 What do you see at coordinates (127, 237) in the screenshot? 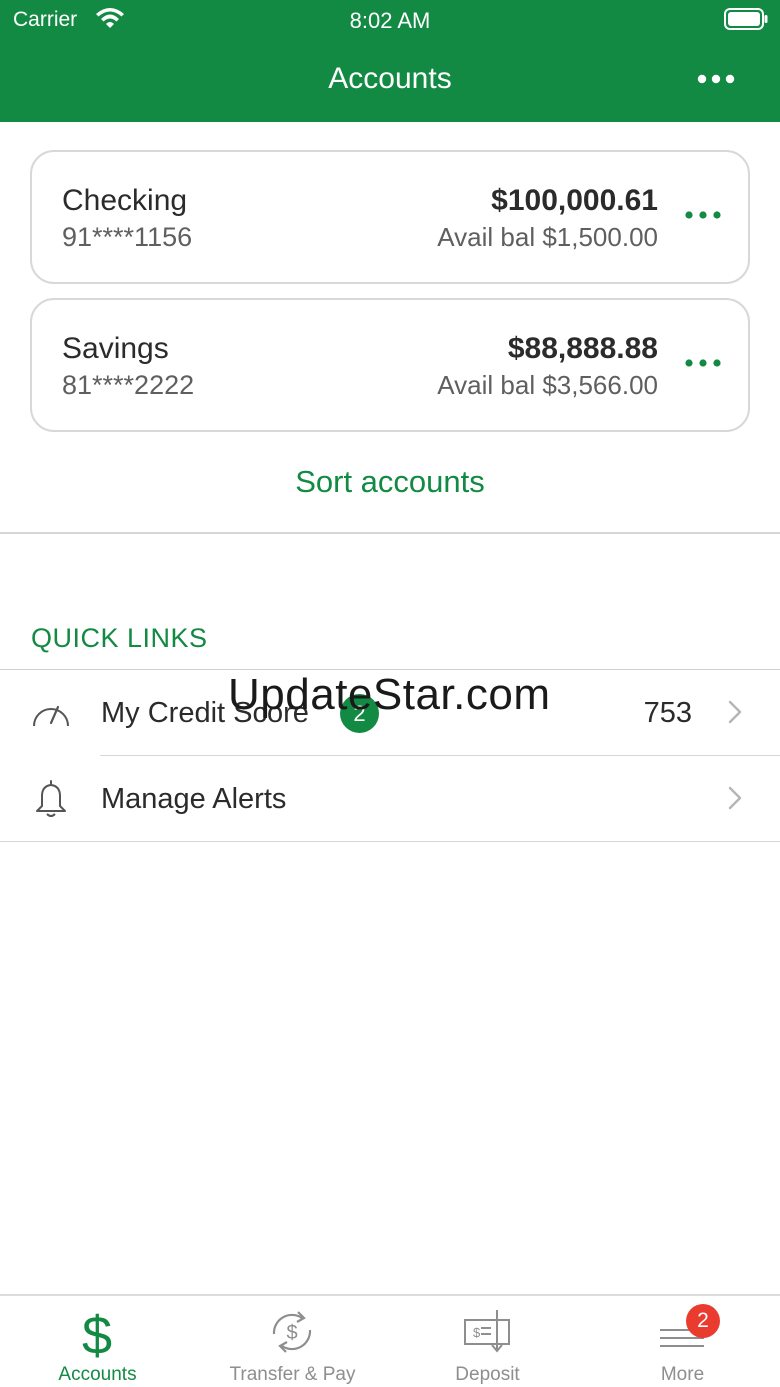
I see `account-number: 91****1156` at bounding box center [127, 237].